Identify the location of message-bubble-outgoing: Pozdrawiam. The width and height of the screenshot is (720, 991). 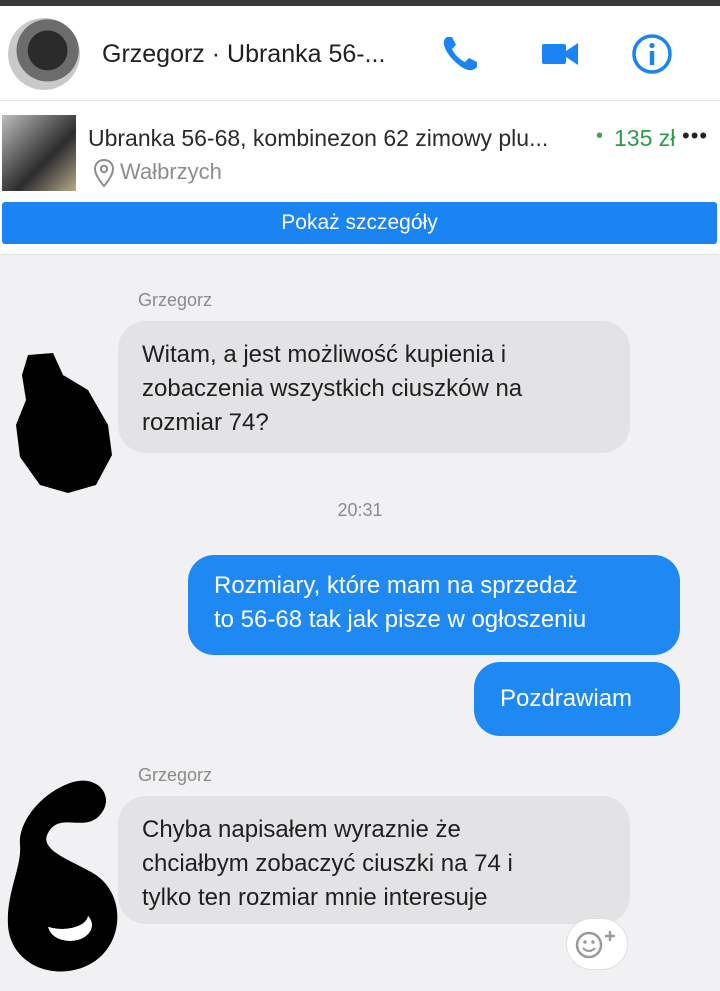
(577, 699).